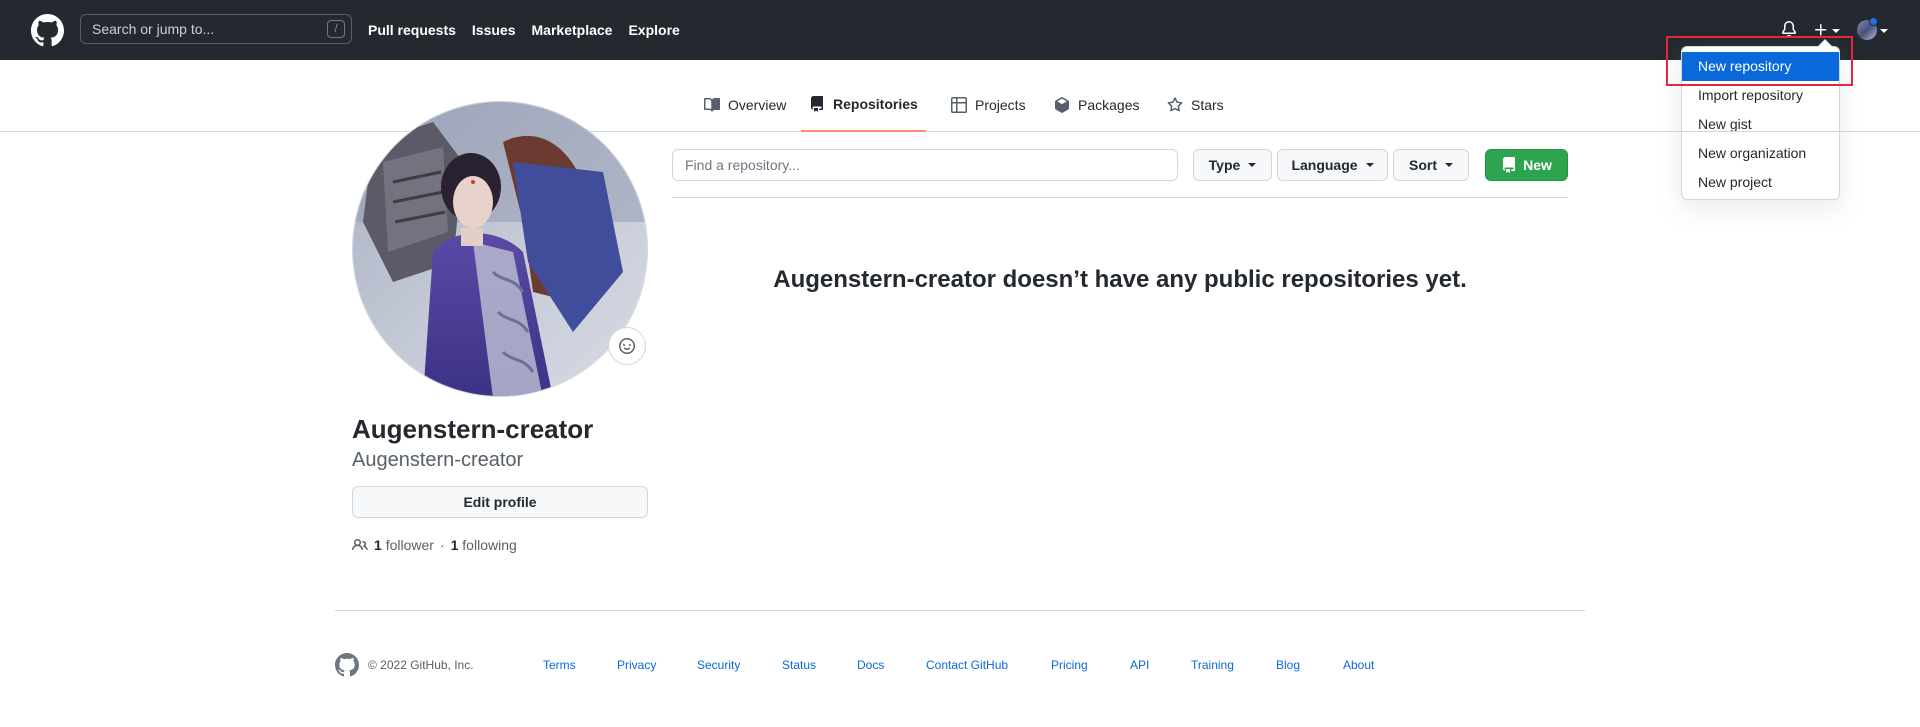  I want to click on profile-username: Augenstern-creator, so click(438, 460).